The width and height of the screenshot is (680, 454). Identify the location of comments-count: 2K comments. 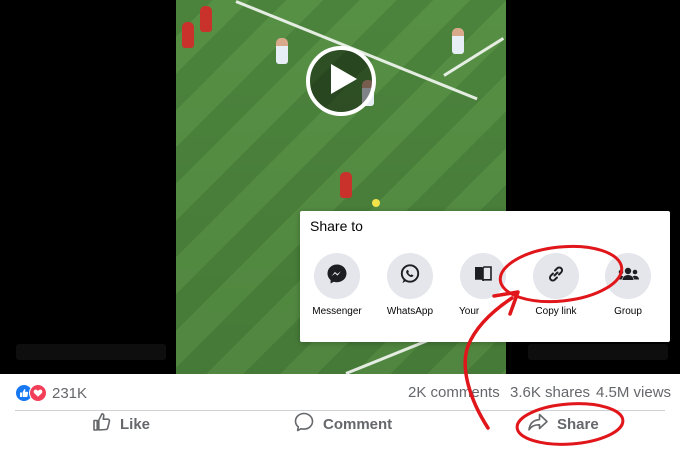
(454, 392).